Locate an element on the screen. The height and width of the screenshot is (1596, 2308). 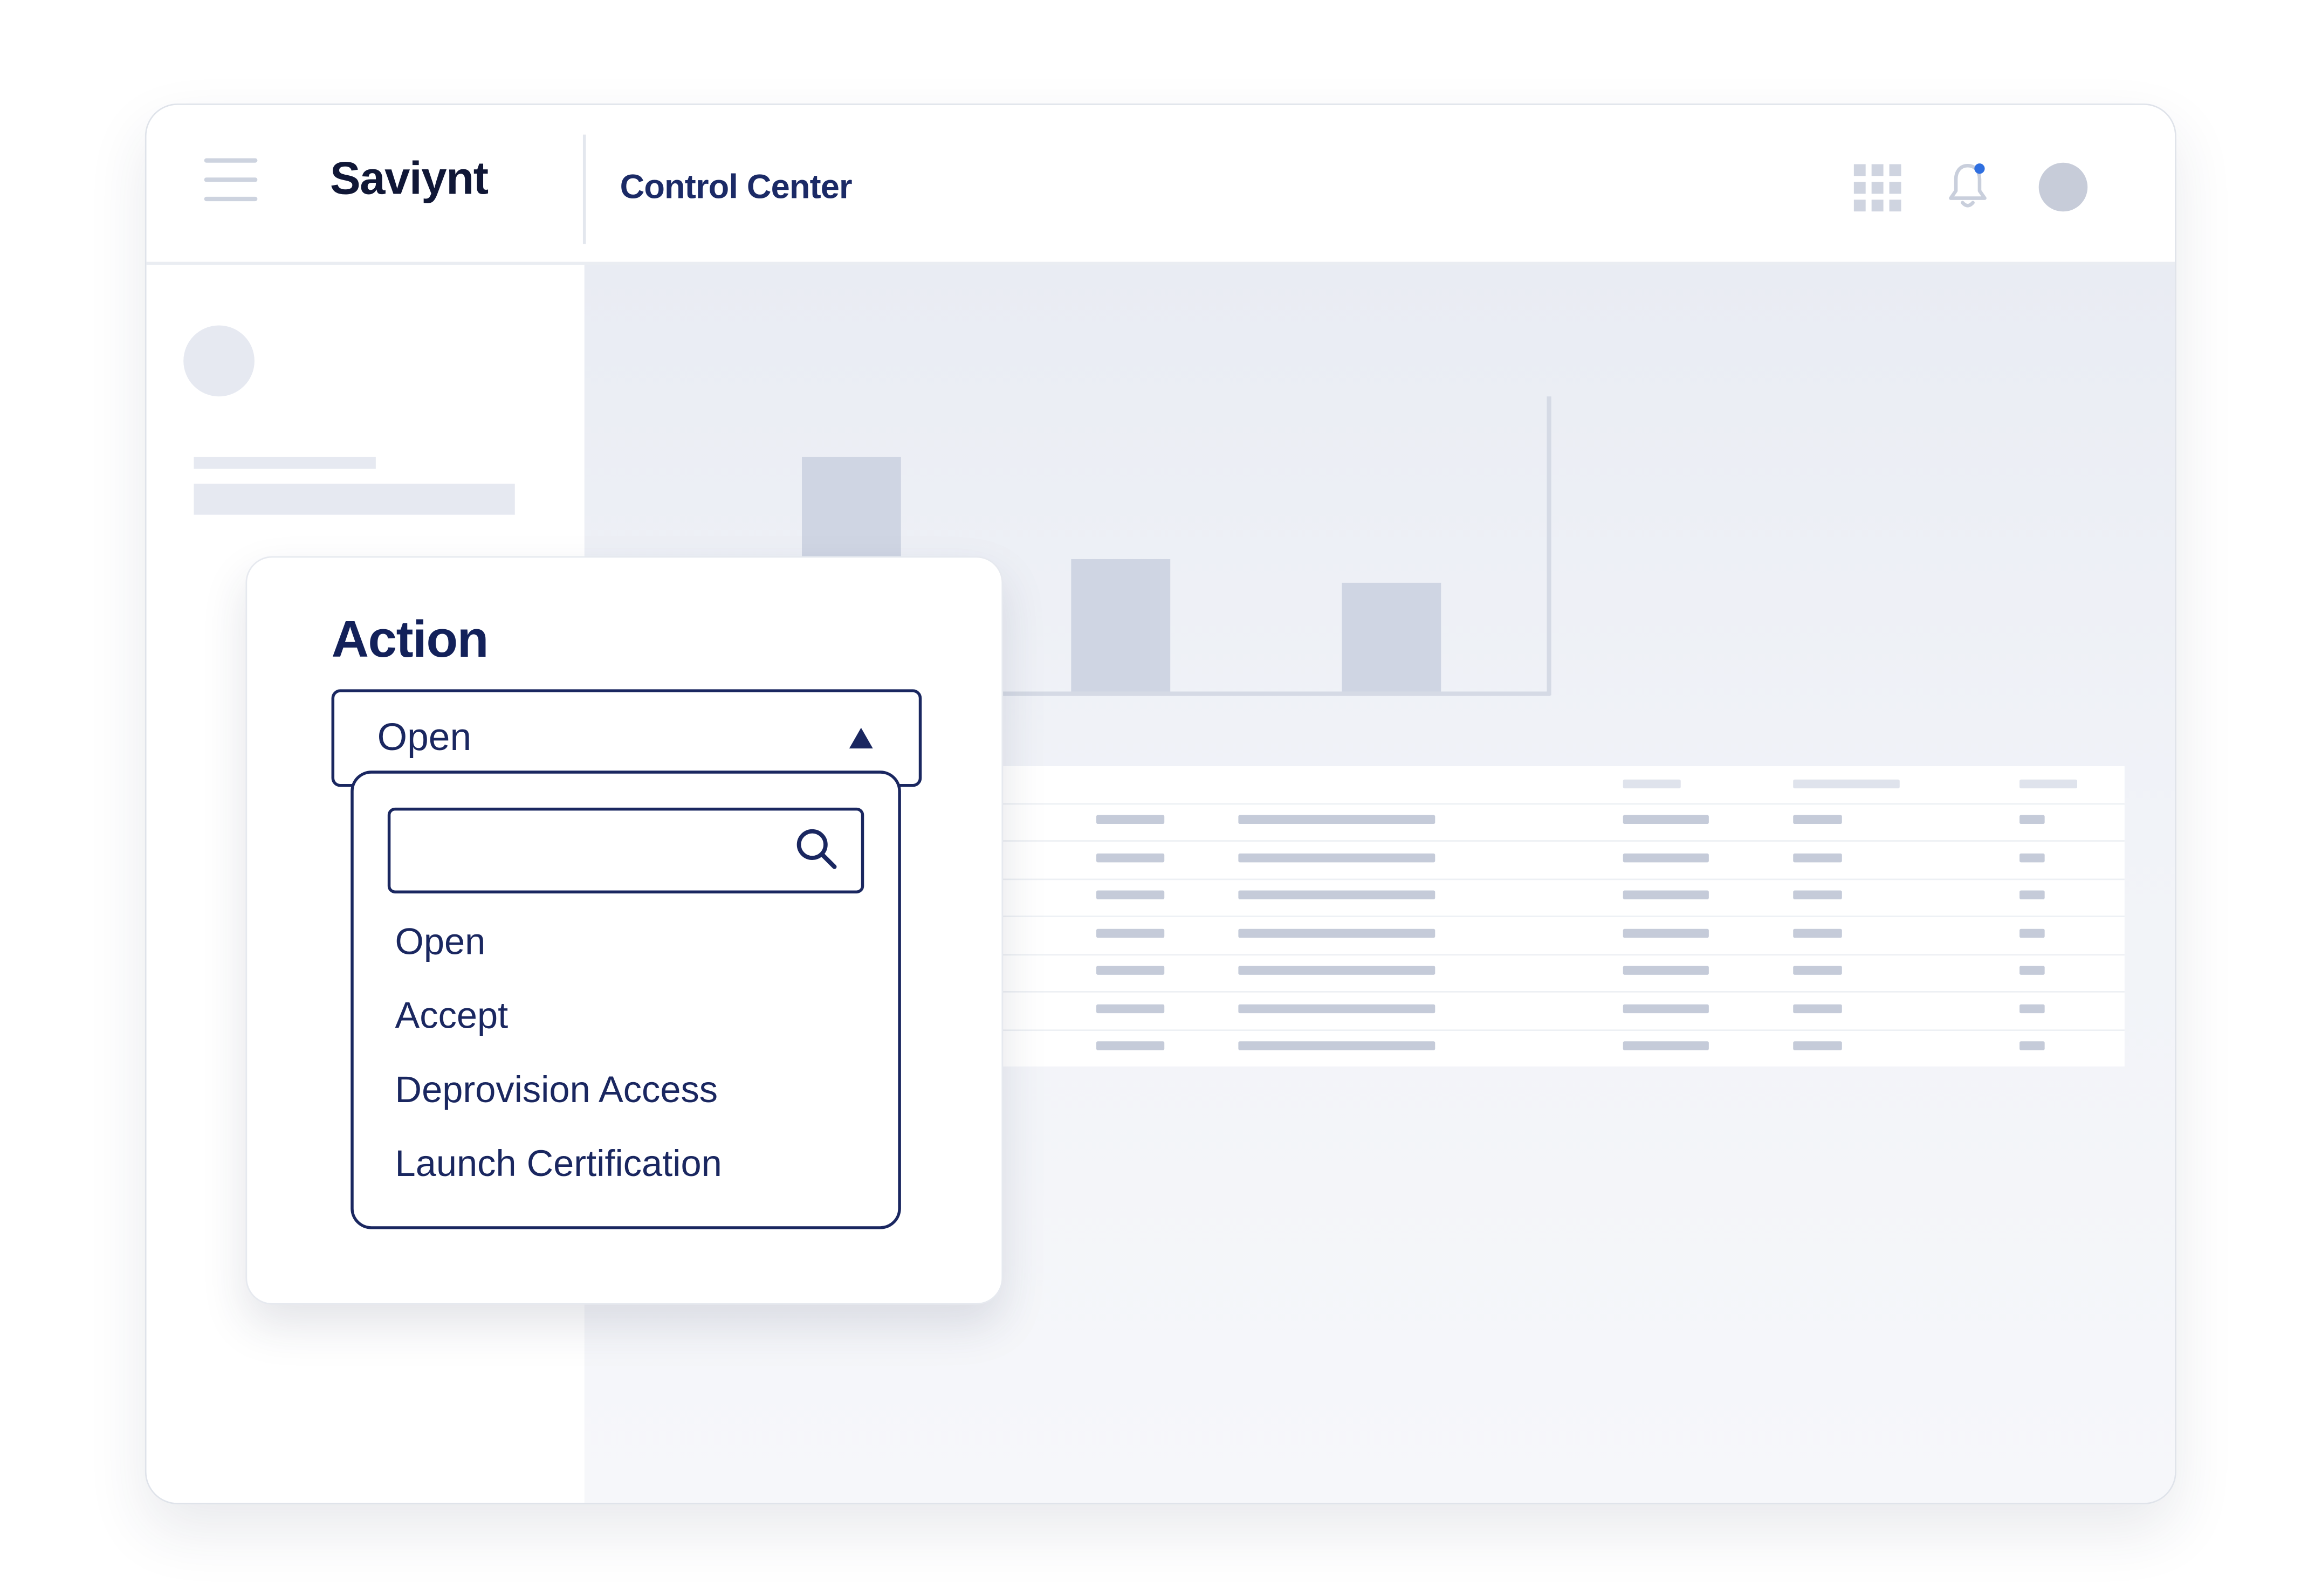
sidebar-avatar-placeholder is located at coordinates (219, 361).